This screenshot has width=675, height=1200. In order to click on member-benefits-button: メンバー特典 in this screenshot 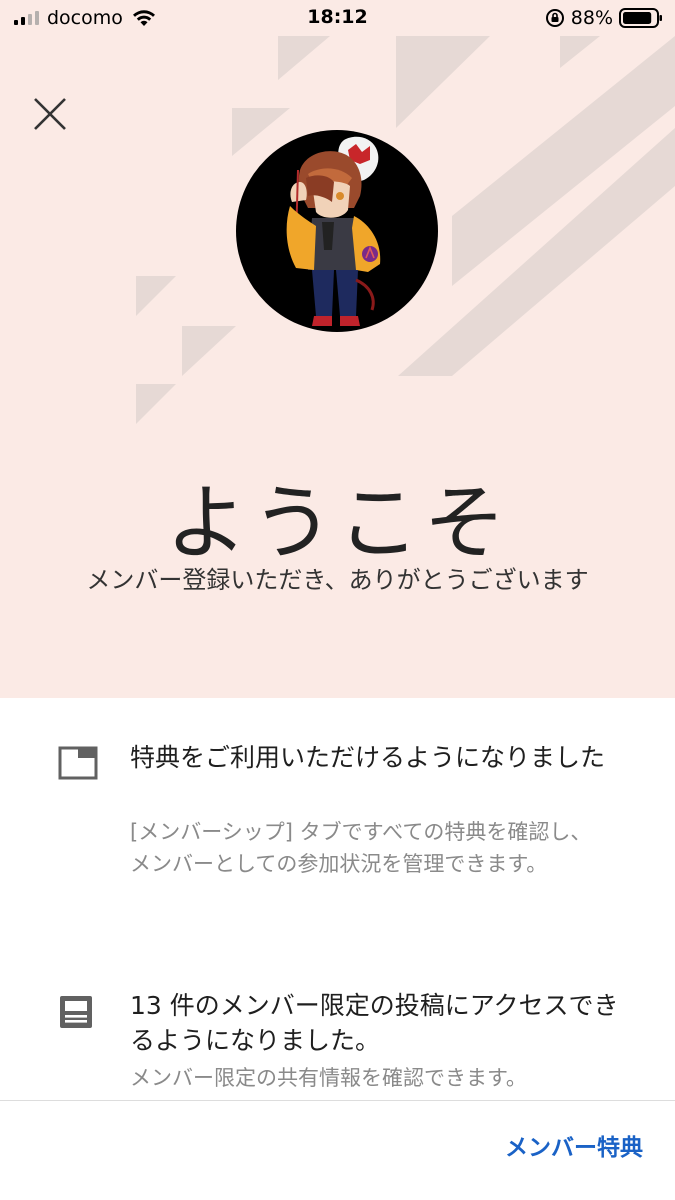, I will do `click(574, 1145)`.